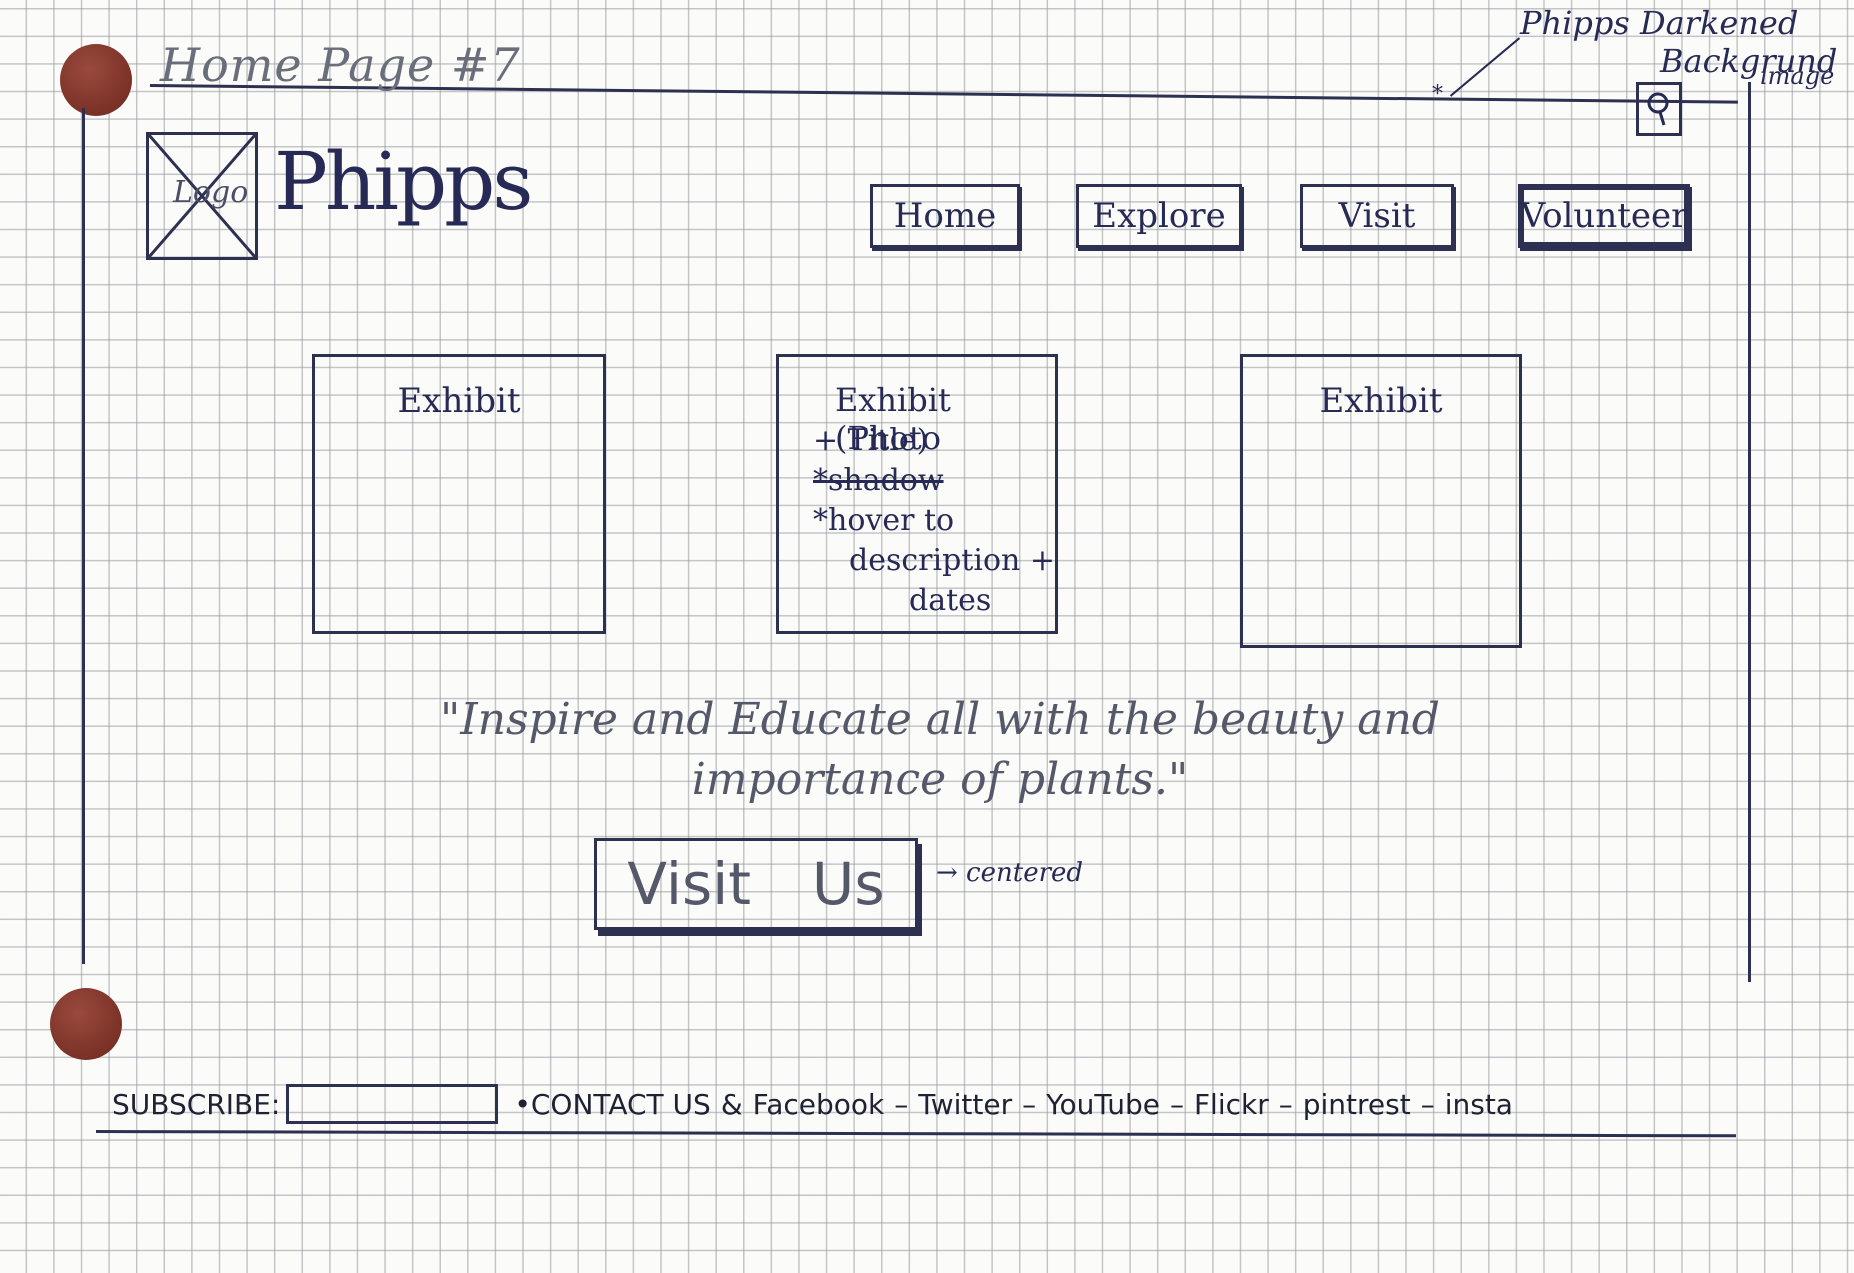 This screenshot has width=1854, height=1273. What do you see at coordinates (819, 1104) in the screenshot?
I see `facebook-link: Facebook` at bounding box center [819, 1104].